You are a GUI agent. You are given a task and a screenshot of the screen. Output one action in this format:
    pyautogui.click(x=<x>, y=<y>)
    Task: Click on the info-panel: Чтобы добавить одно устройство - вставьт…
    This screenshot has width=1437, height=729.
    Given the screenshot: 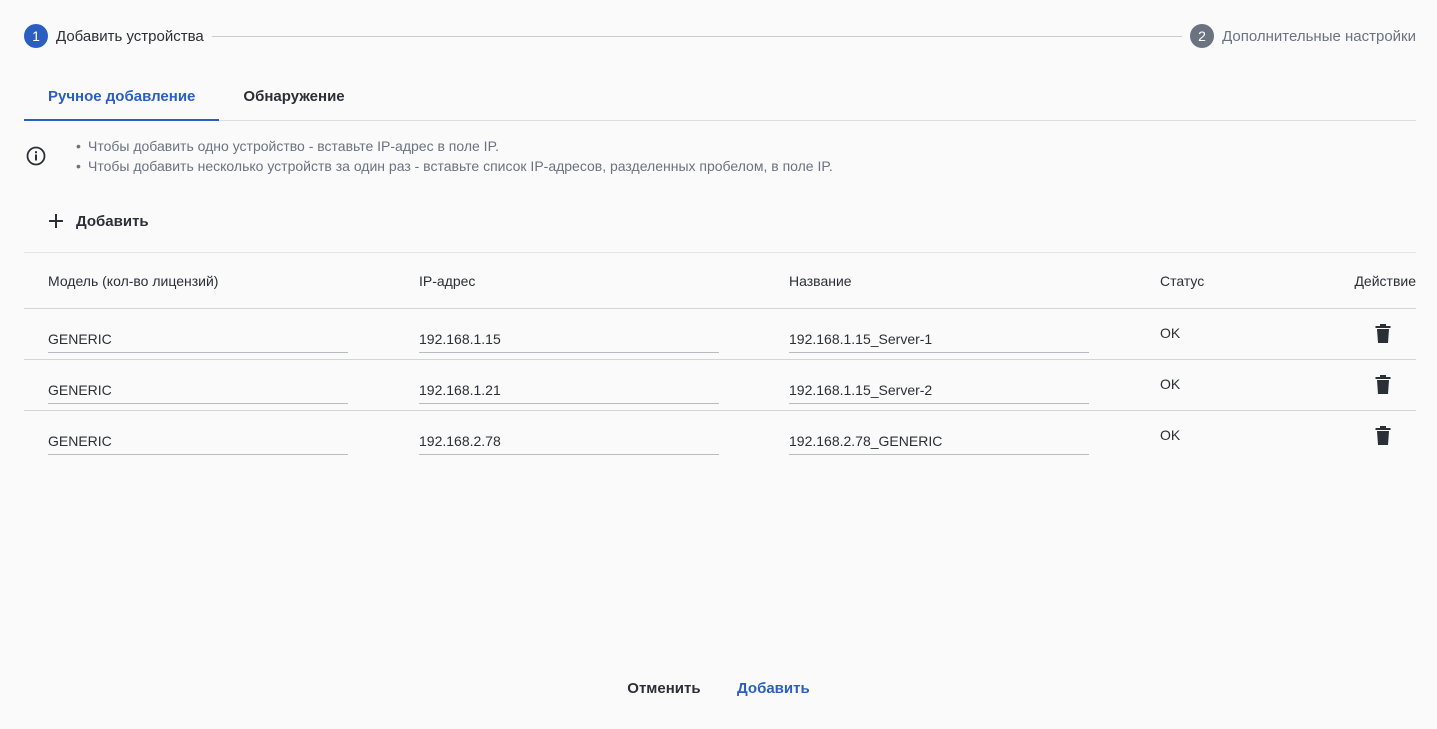 What is the action you would take?
    pyautogui.click(x=720, y=158)
    